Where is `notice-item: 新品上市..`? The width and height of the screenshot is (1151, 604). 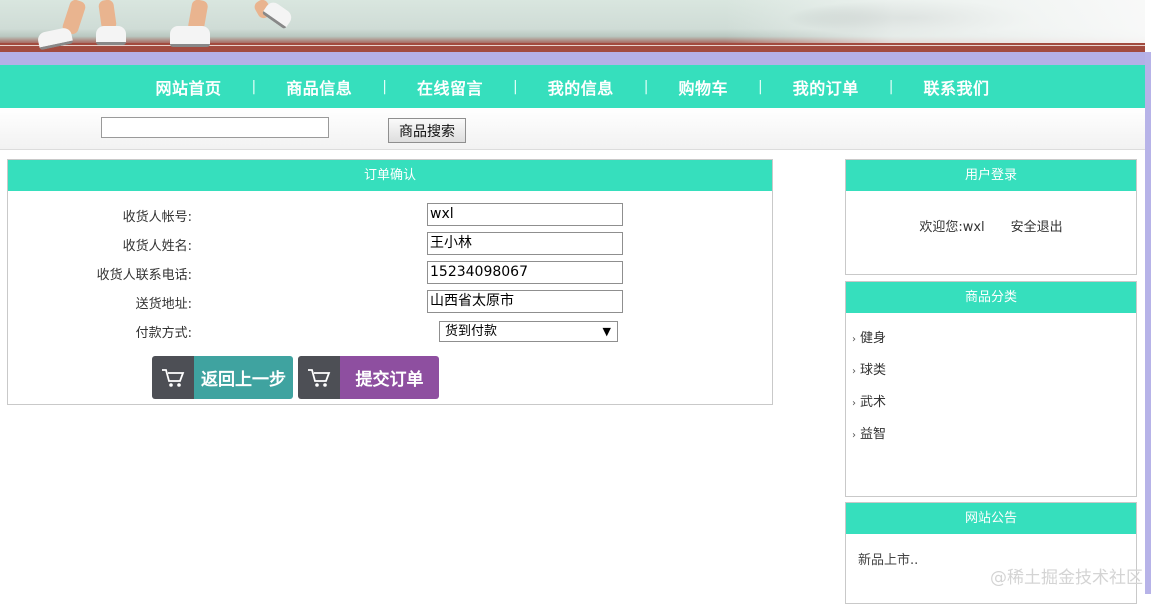 notice-item: 新品上市.. is located at coordinates (888, 558).